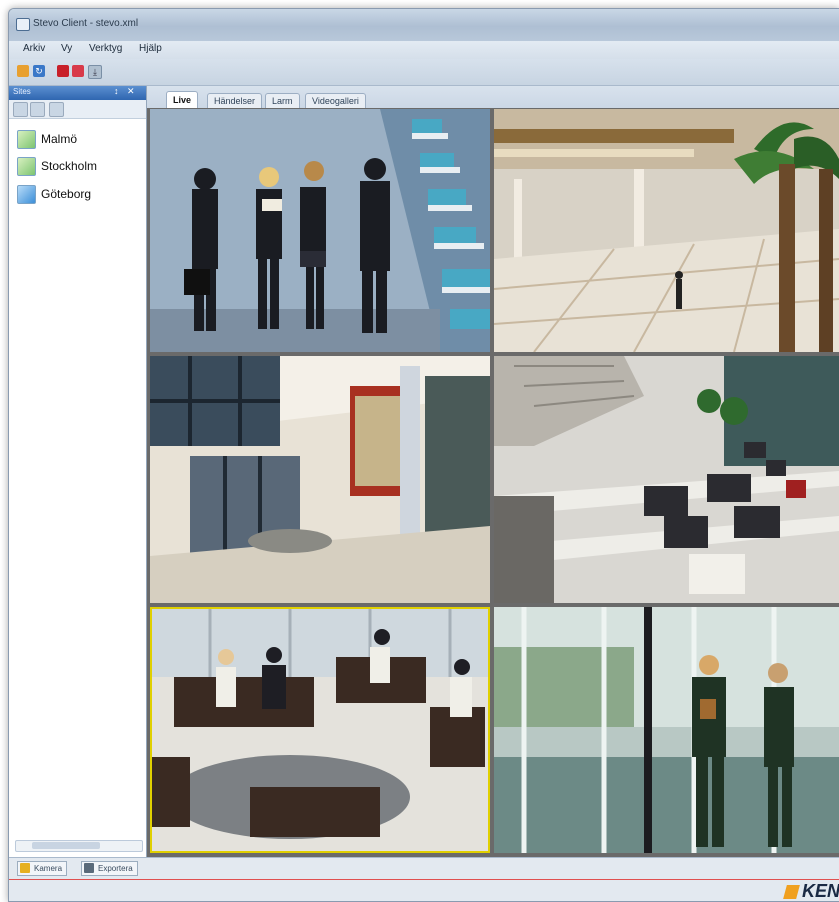 The image size is (839, 902). I want to click on close-icon: ✕, so click(131, 91).